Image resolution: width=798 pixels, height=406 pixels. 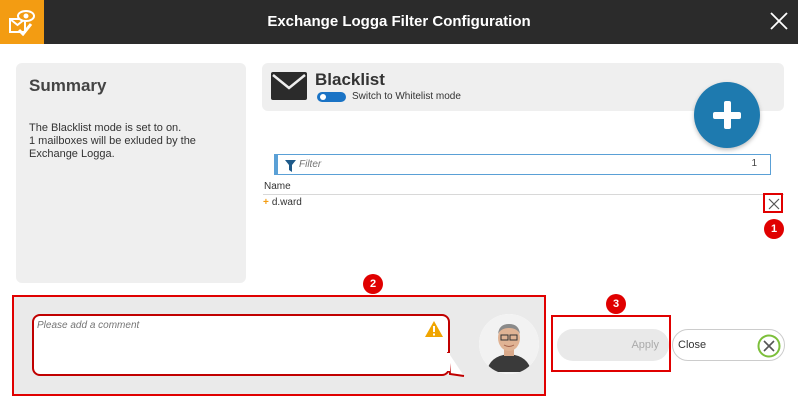 What do you see at coordinates (406, 96) in the screenshot?
I see `toggle-label: Switch to Whitelist mode` at bounding box center [406, 96].